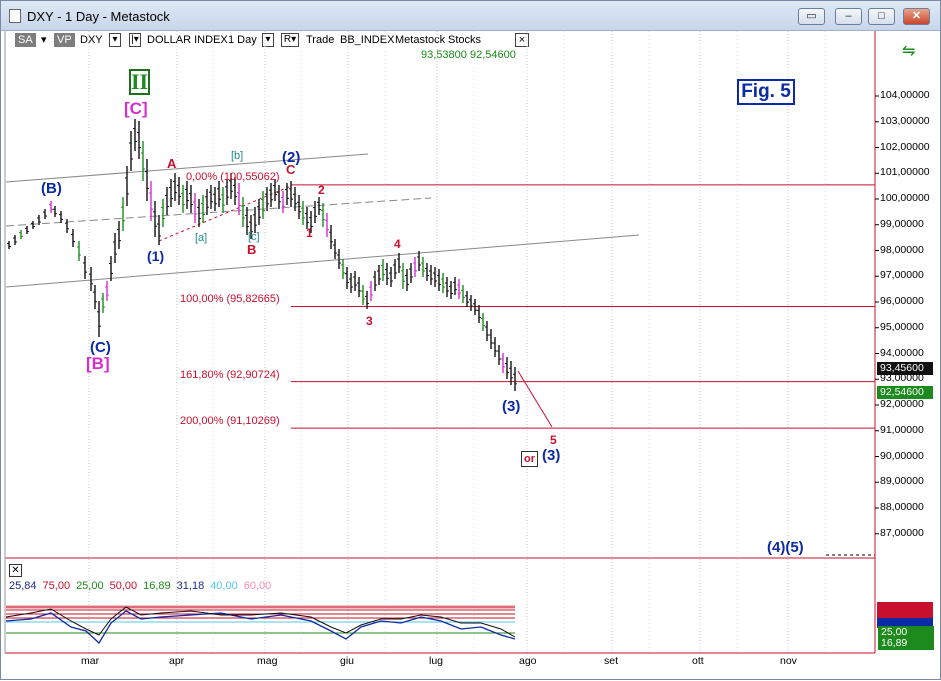 The height and width of the screenshot is (681, 941). I want to click on green-price-tag: 92,54600, so click(905, 392).